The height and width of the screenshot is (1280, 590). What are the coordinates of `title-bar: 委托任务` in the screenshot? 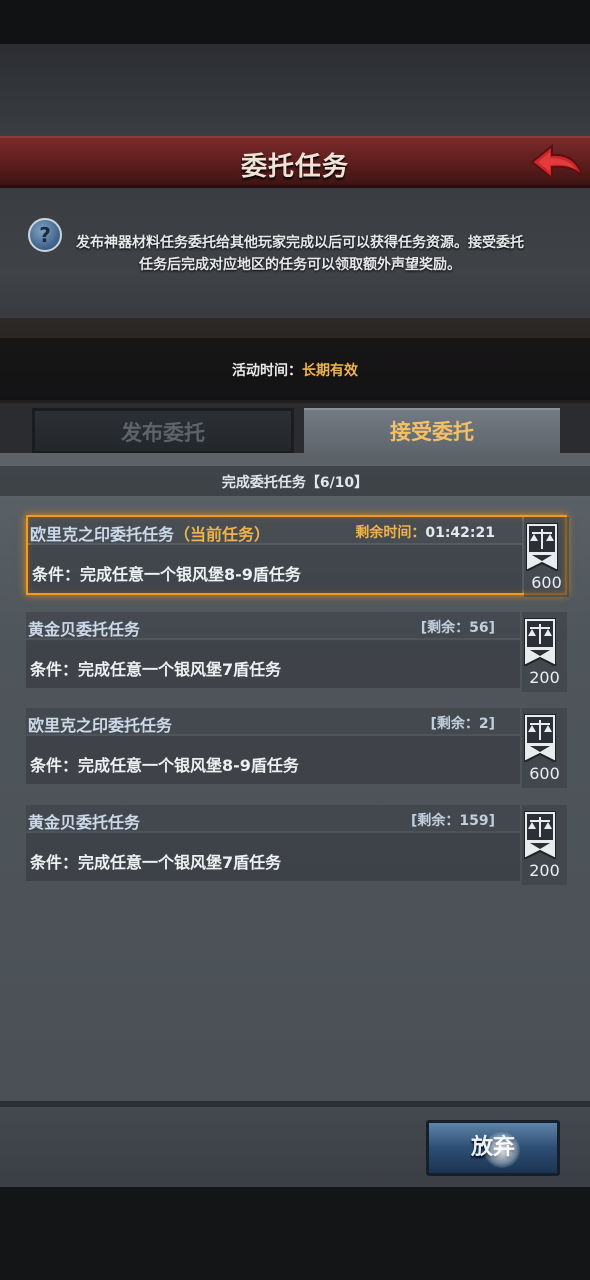 It's located at (295, 162).